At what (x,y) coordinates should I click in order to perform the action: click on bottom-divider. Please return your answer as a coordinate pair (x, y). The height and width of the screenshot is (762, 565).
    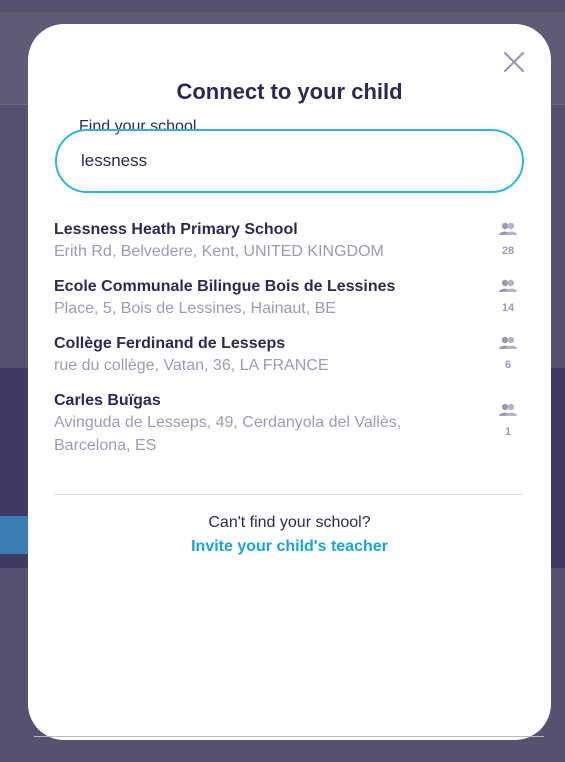
    Looking at the image, I should click on (289, 736).